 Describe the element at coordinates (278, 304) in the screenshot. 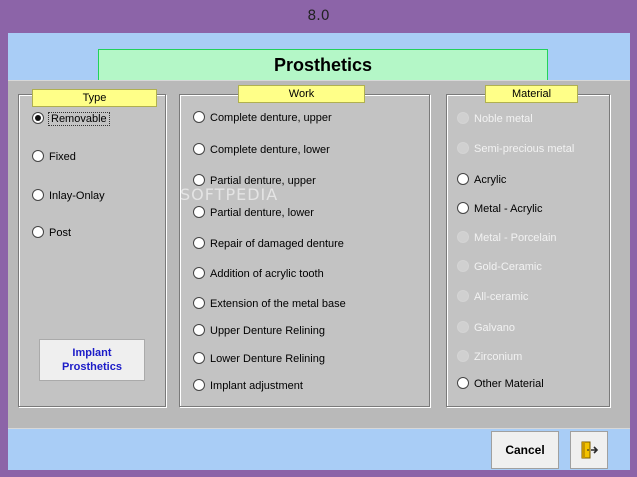

I see `work-option-label: Extension of the metal base` at that location.